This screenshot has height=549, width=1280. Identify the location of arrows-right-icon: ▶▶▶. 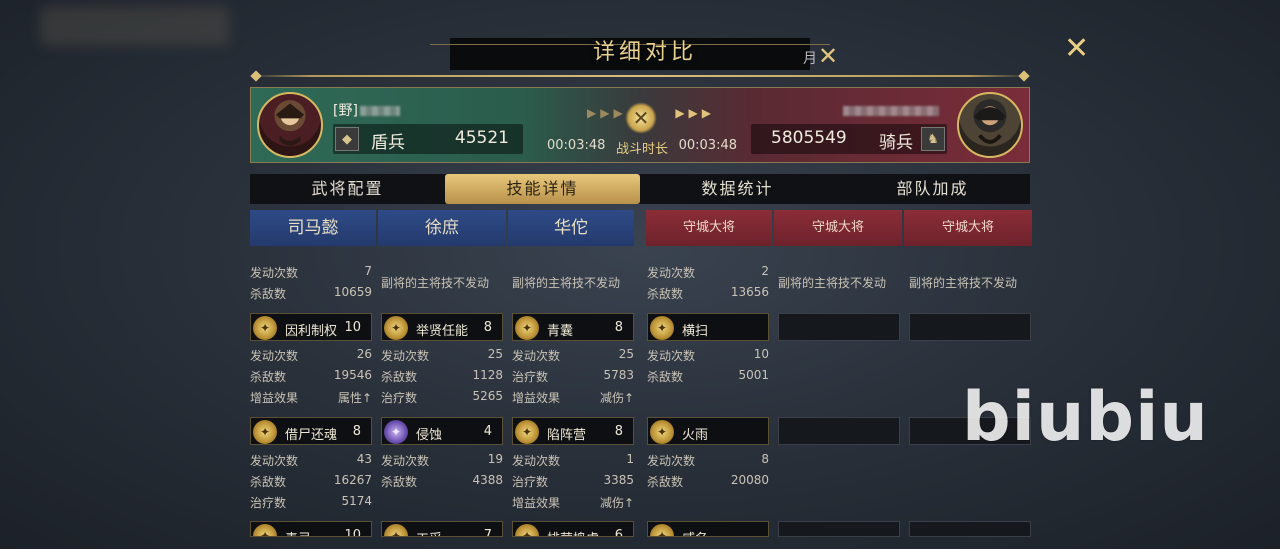
(695, 113).